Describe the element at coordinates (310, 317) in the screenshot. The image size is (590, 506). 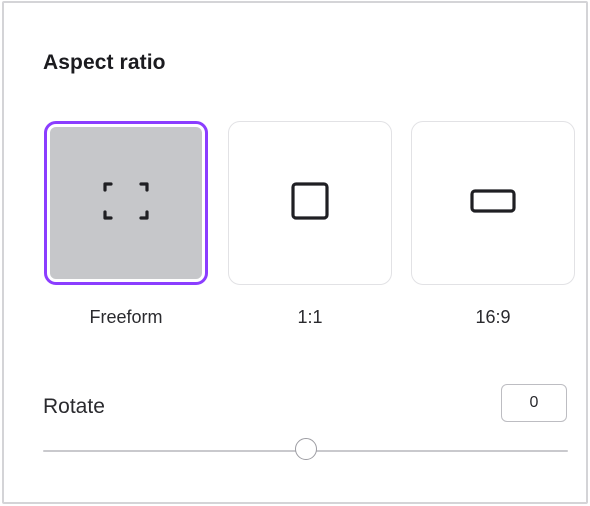
I see `aspect-label-1-1: 1:1` at that location.